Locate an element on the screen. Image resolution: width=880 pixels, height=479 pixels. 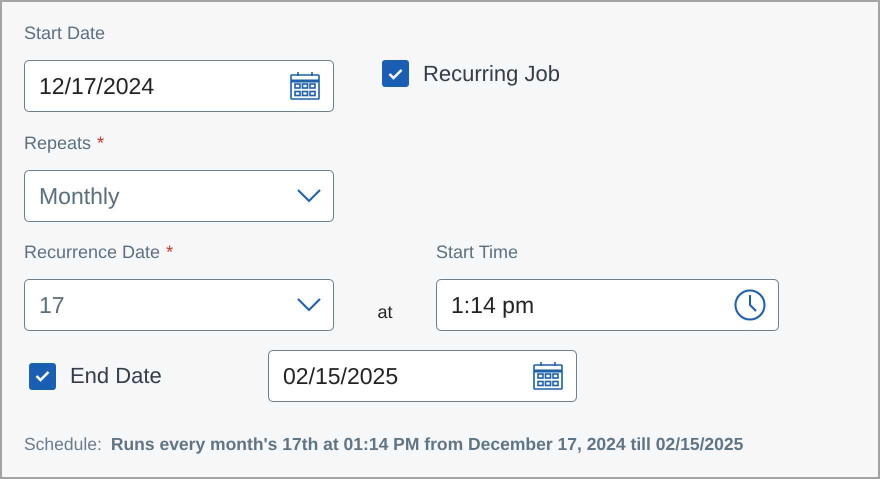
time-field: 1:14 pm is located at coordinates (607, 305).